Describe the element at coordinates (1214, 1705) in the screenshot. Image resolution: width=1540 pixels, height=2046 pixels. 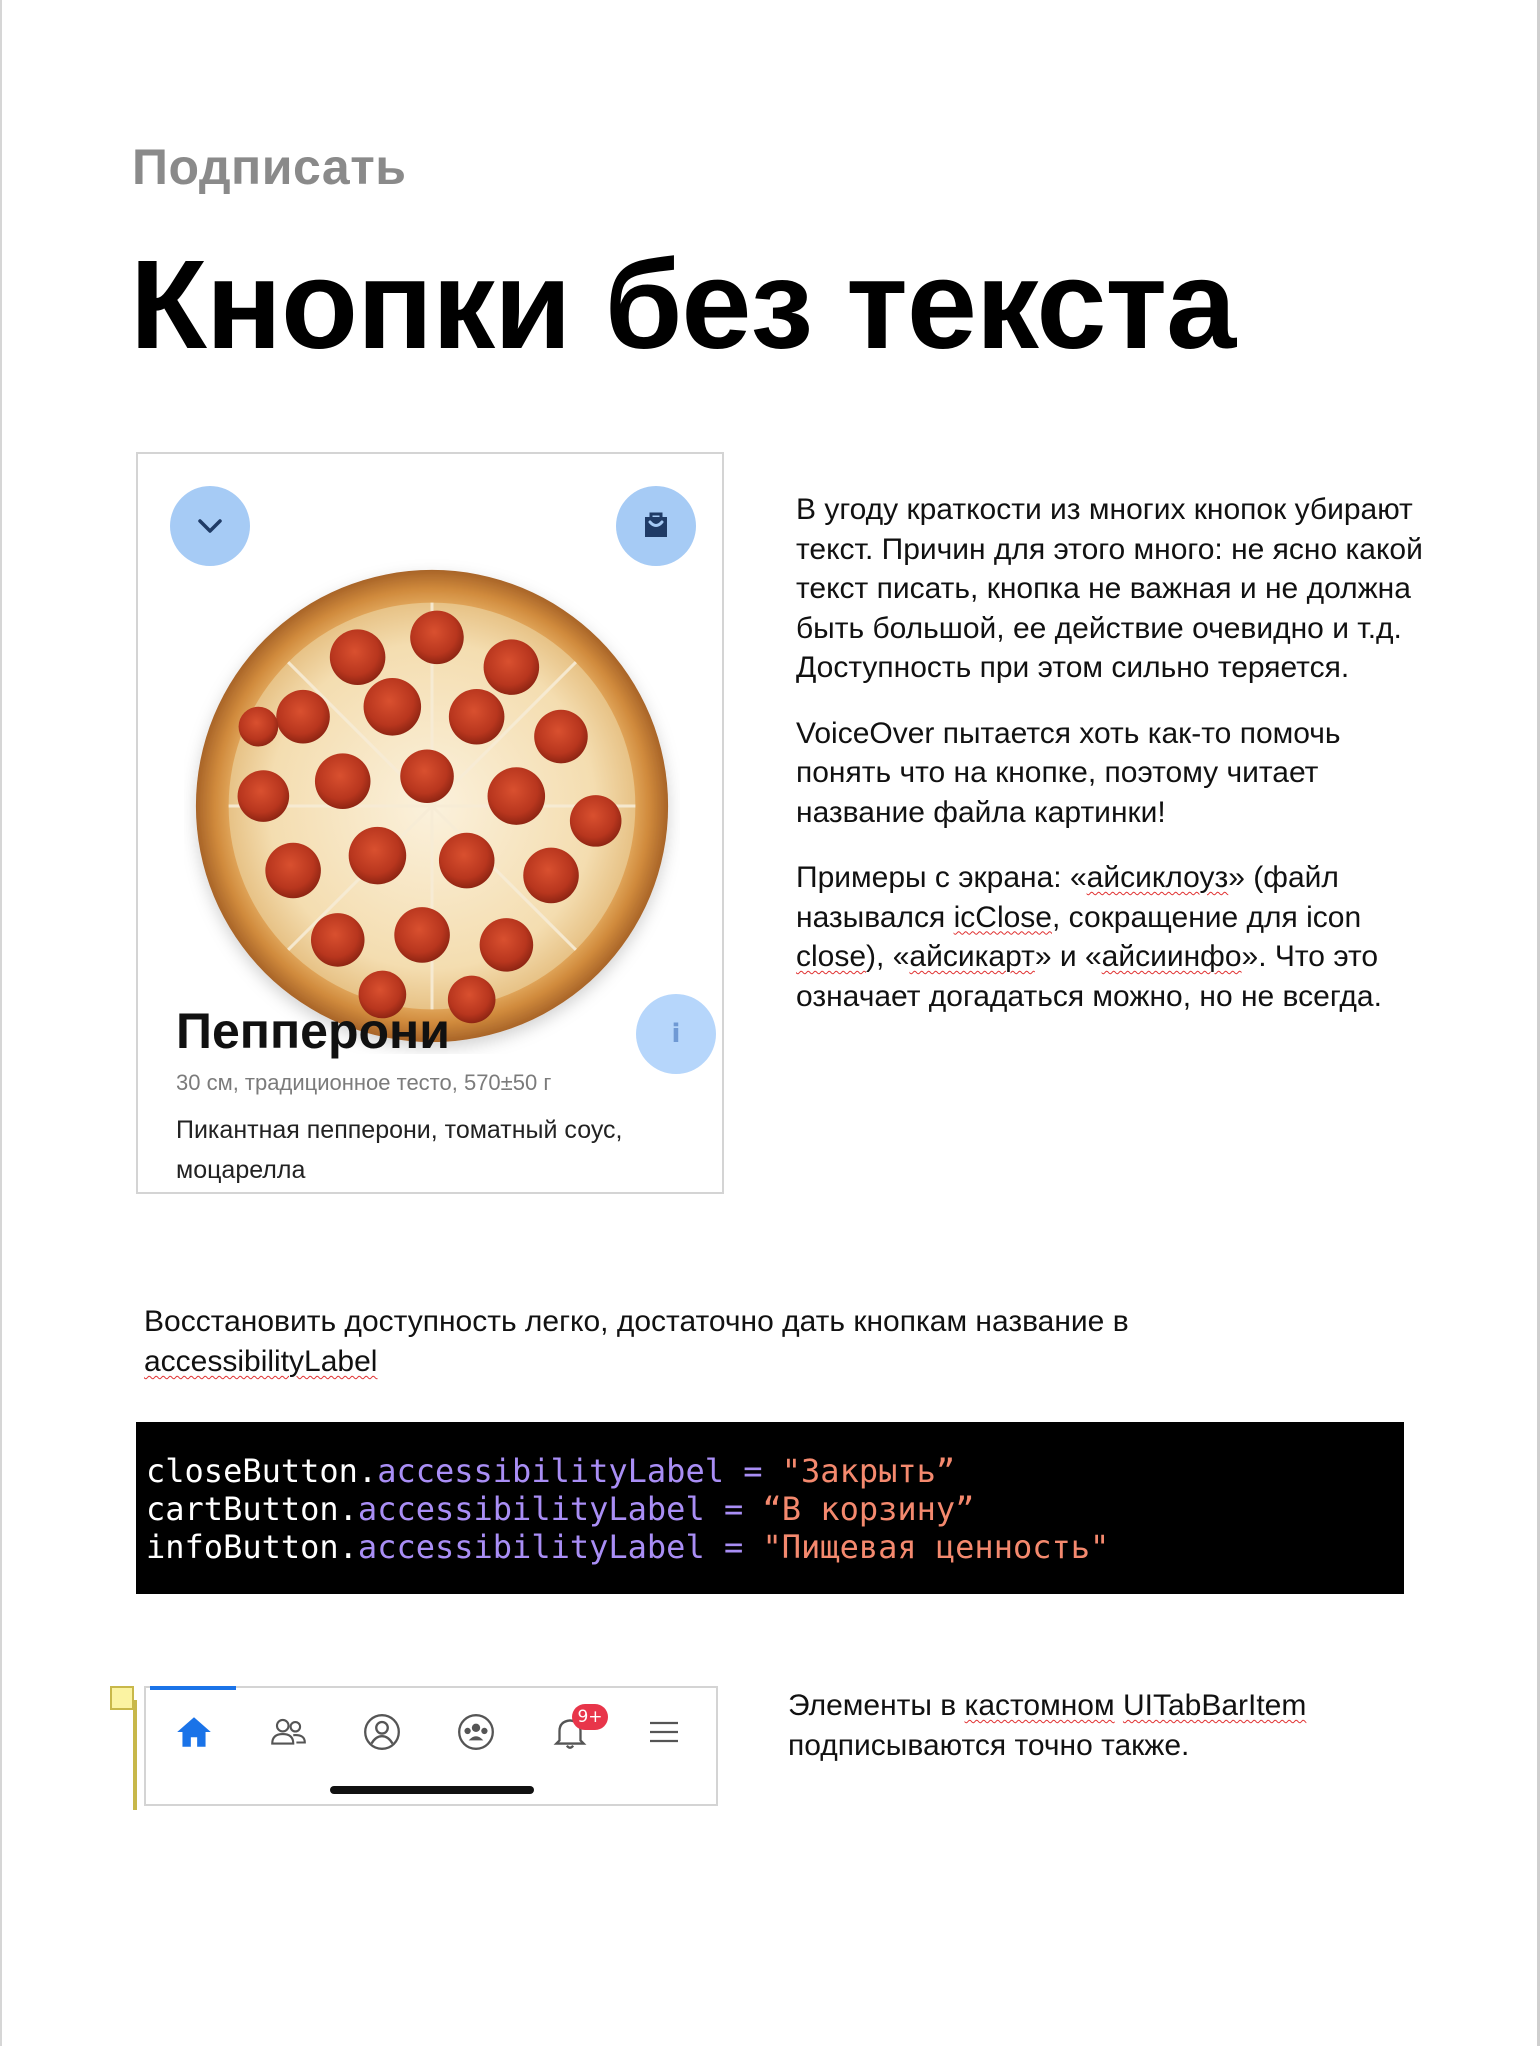
I see `spelling-flagged-word: UITabBarItem` at that location.